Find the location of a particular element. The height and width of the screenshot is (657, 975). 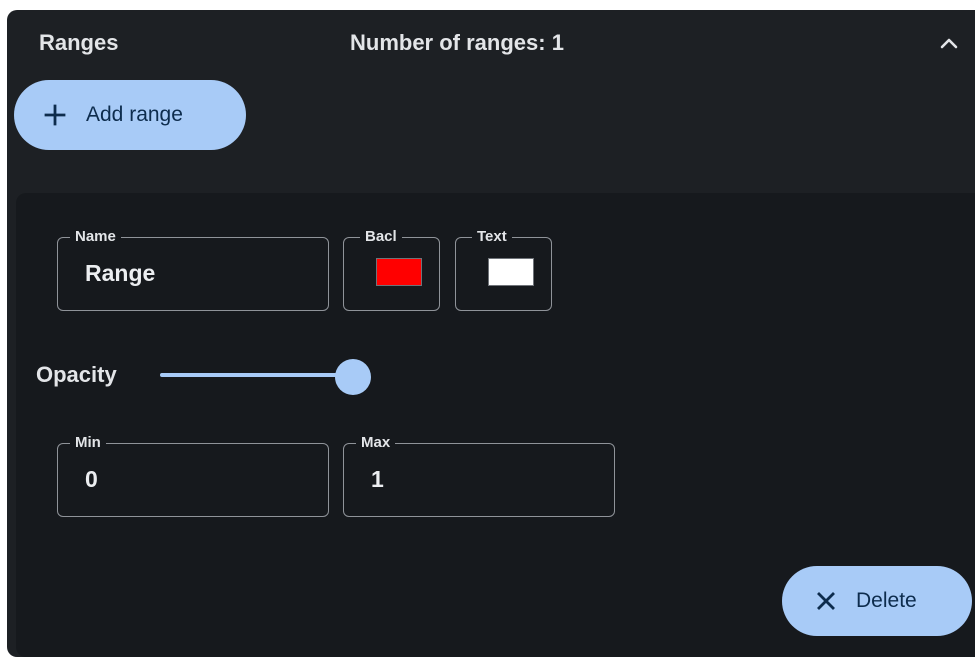

delete-range-button: Delete is located at coordinates (877, 601).